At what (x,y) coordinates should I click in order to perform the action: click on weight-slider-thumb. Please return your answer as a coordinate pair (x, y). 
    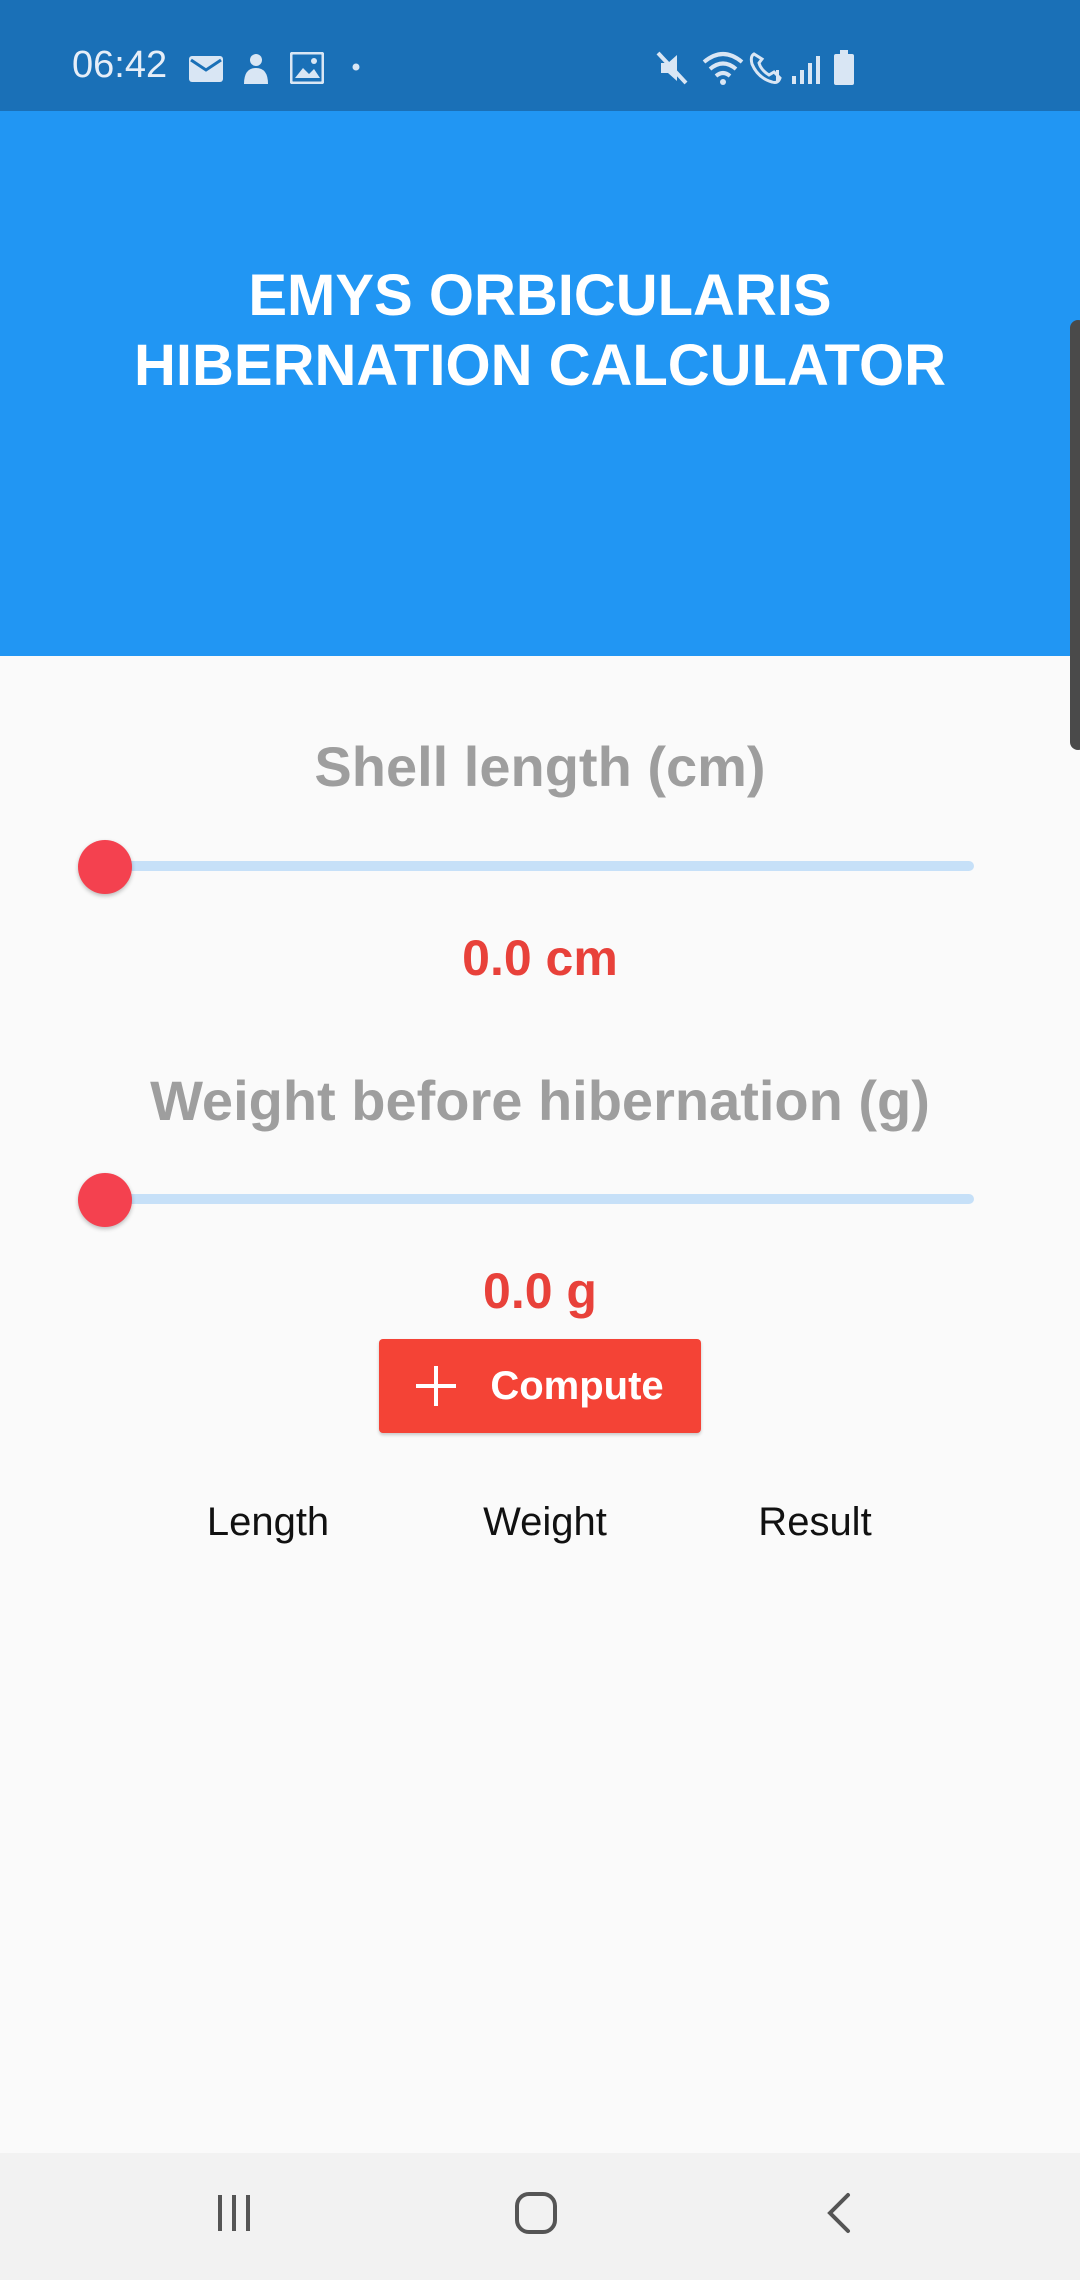
    Looking at the image, I should click on (105, 1200).